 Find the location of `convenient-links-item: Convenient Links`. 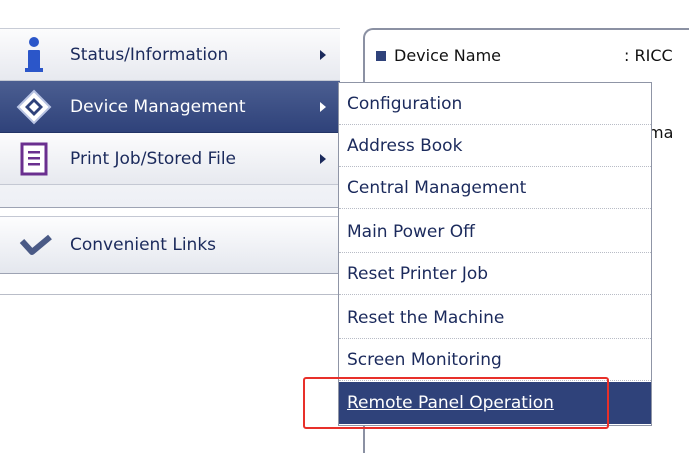

convenient-links-item: Convenient Links is located at coordinates (170, 245).